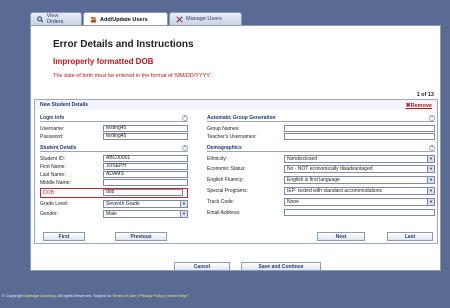 This screenshot has height=308, width=450. Describe the element at coordinates (54, 204) in the screenshot. I see `grade-level-label: Grade Level:` at that location.